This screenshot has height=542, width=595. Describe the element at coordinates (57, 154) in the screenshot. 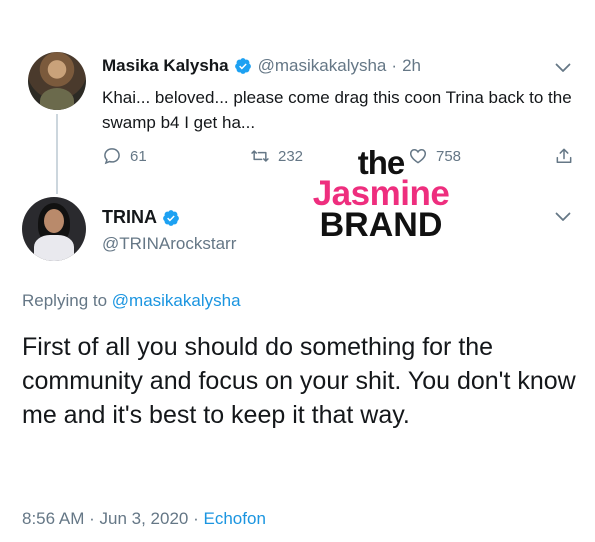

I see `thread-connector-line` at that location.